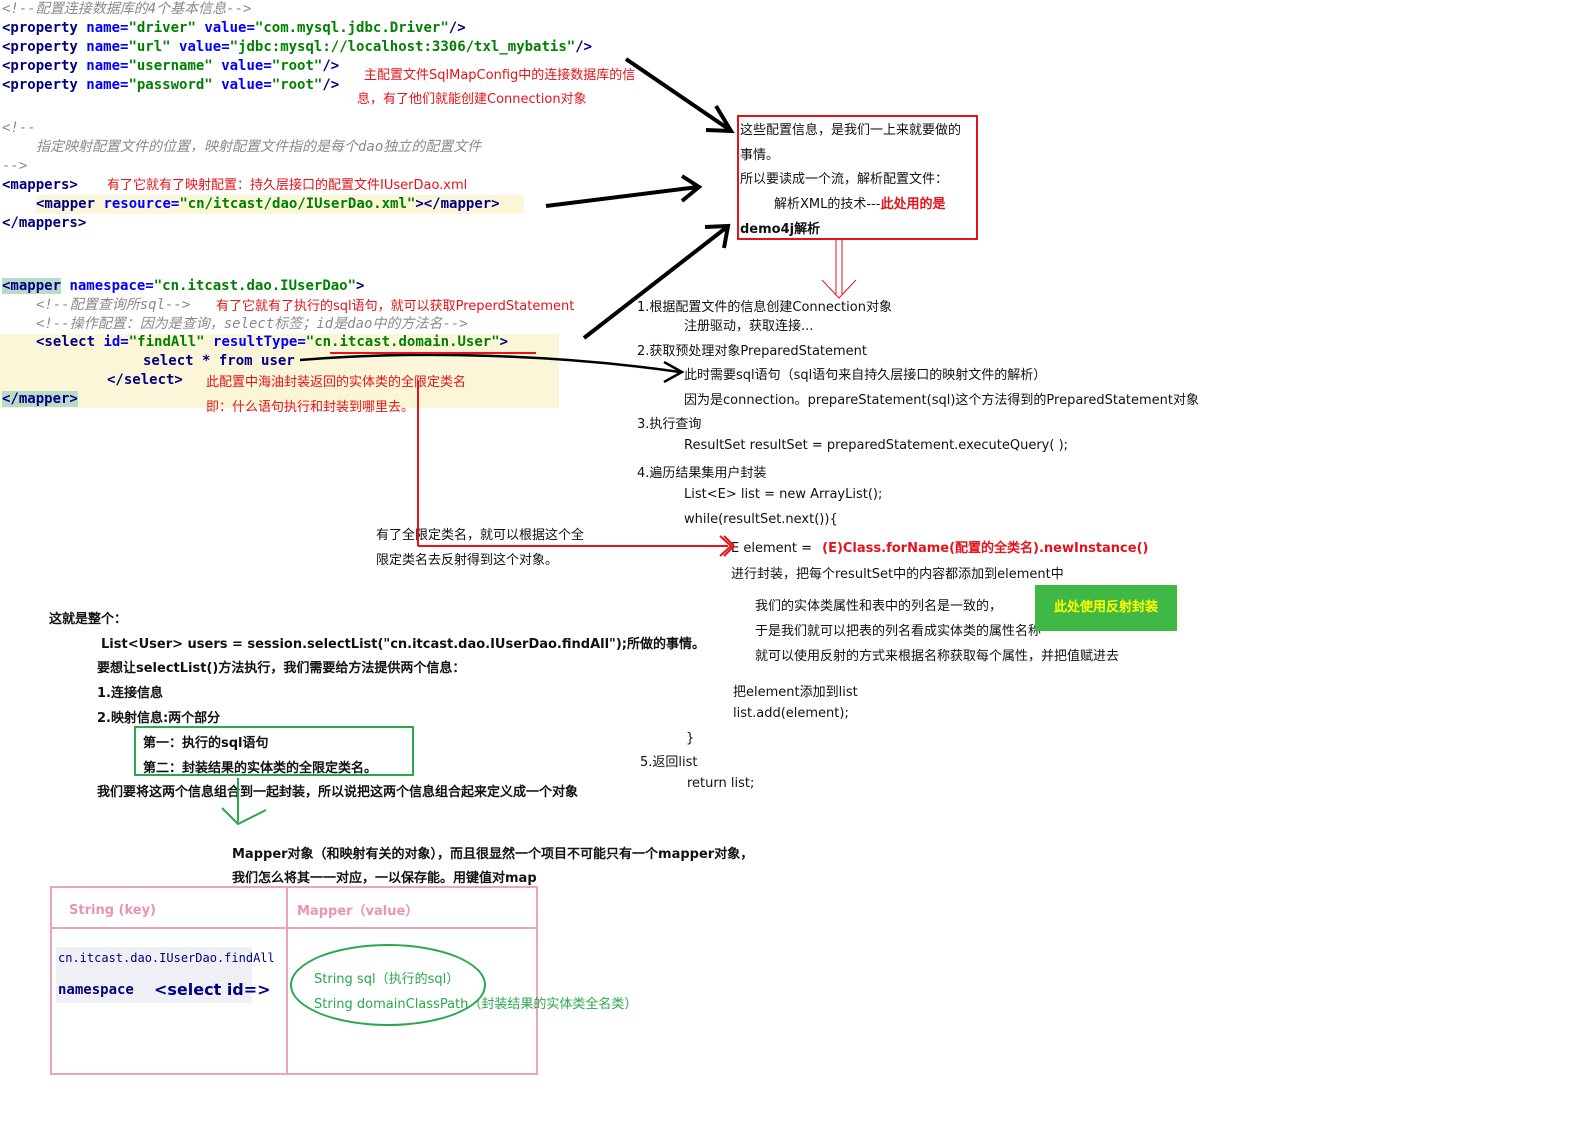  Describe the element at coordinates (44, 223) in the screenshot. I see `mappers-close: </mappers>` at that location.